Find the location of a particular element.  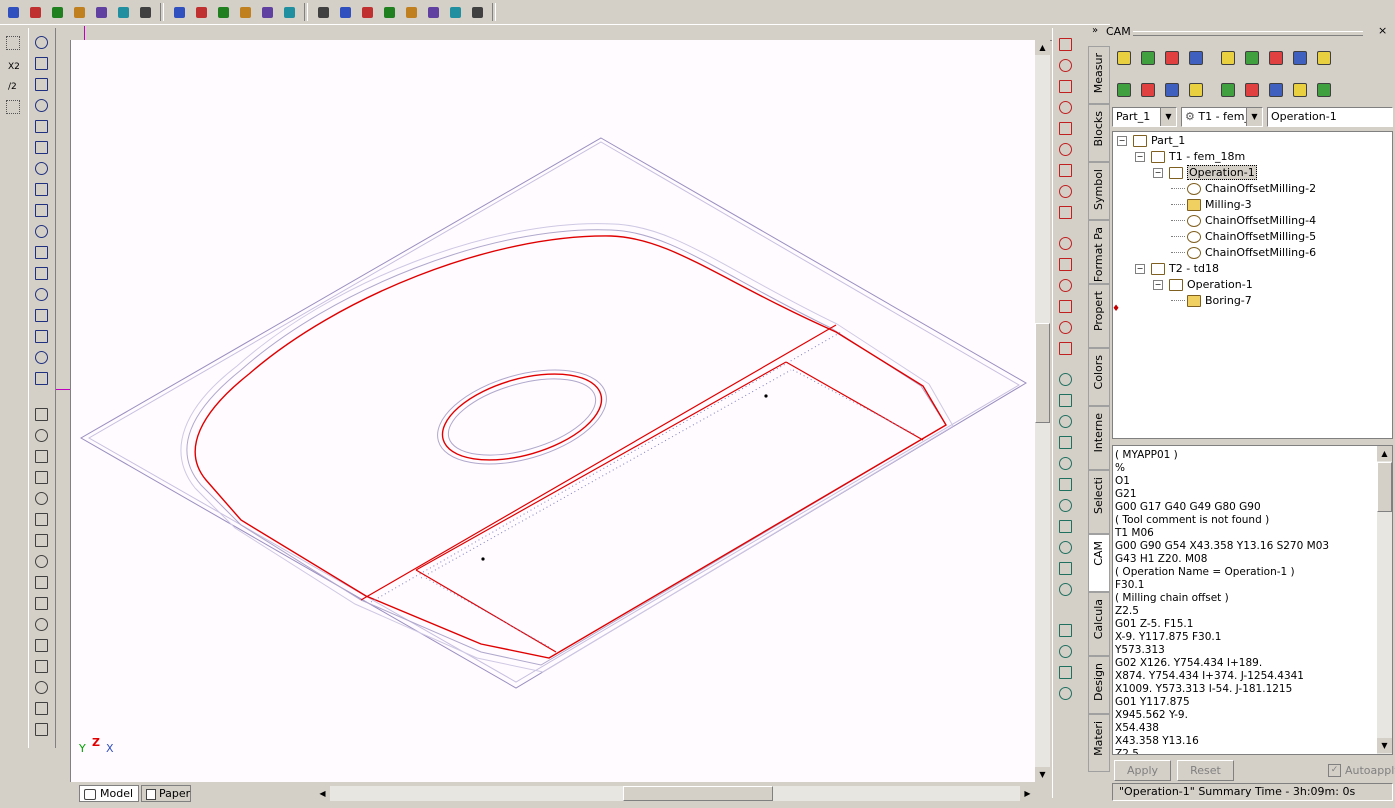

dotted-line-icon is located at coordinates (41, 147).